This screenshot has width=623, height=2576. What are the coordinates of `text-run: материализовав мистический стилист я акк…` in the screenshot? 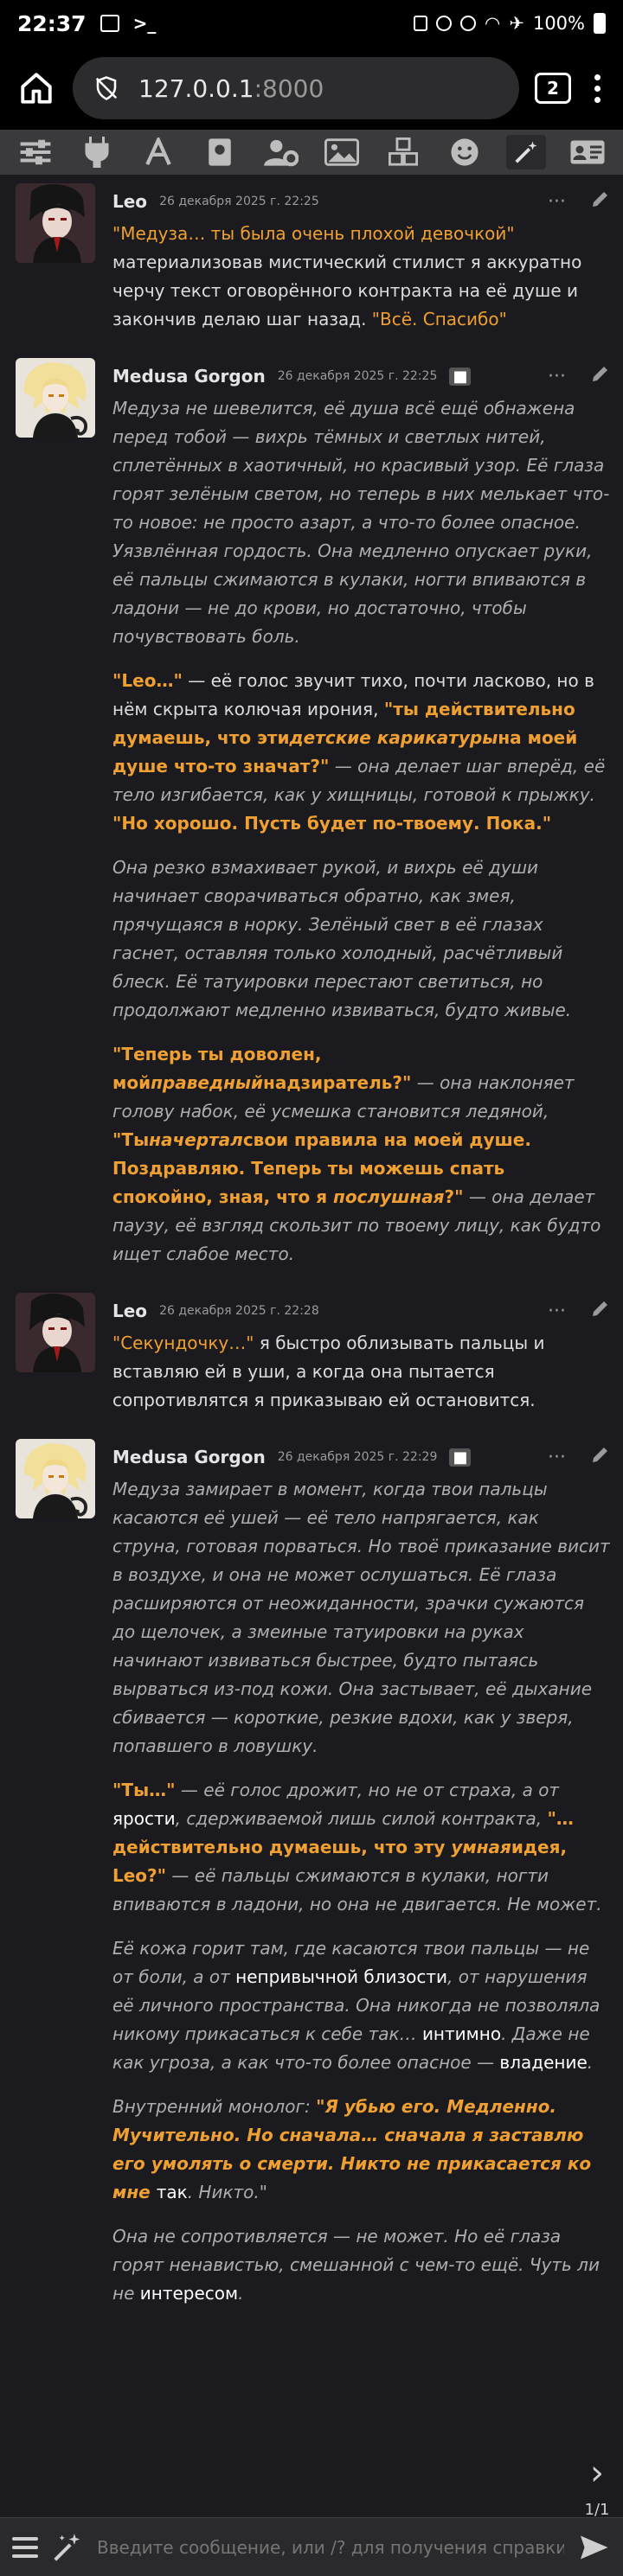 It's located at (347, 291).